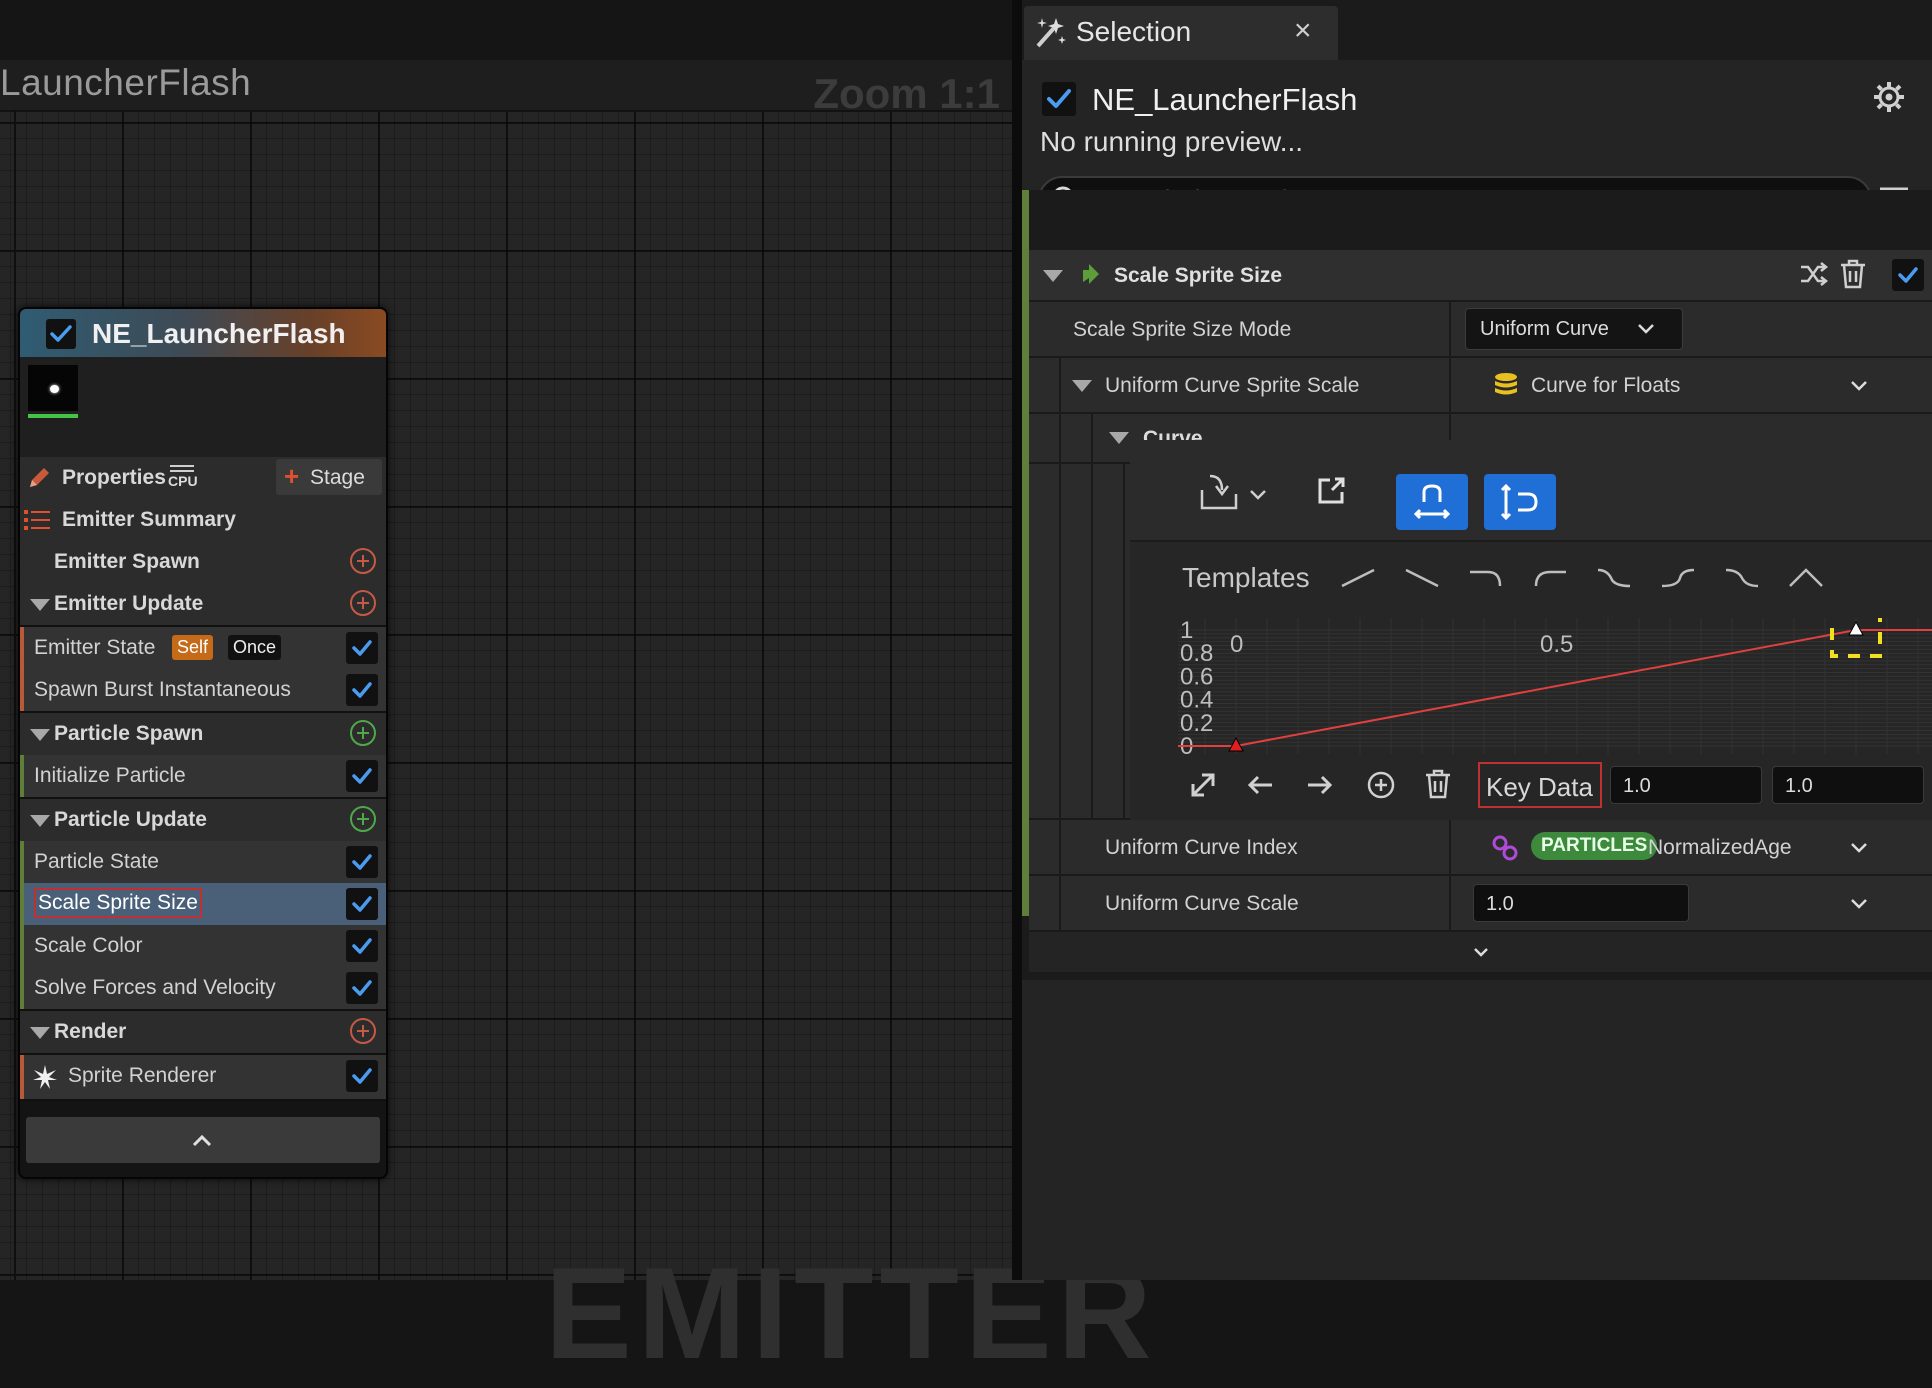 This screenshot has height=1388, width=1932. I want to click on emitter-thumbnail-area, so click(203, 407).